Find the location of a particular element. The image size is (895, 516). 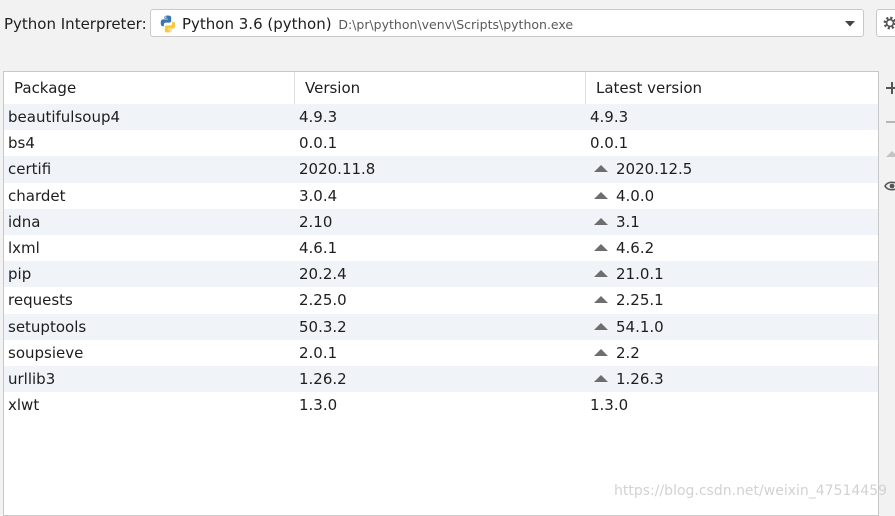

latest-version-cell: 4.6.2 is located at coordinates (622, 248).